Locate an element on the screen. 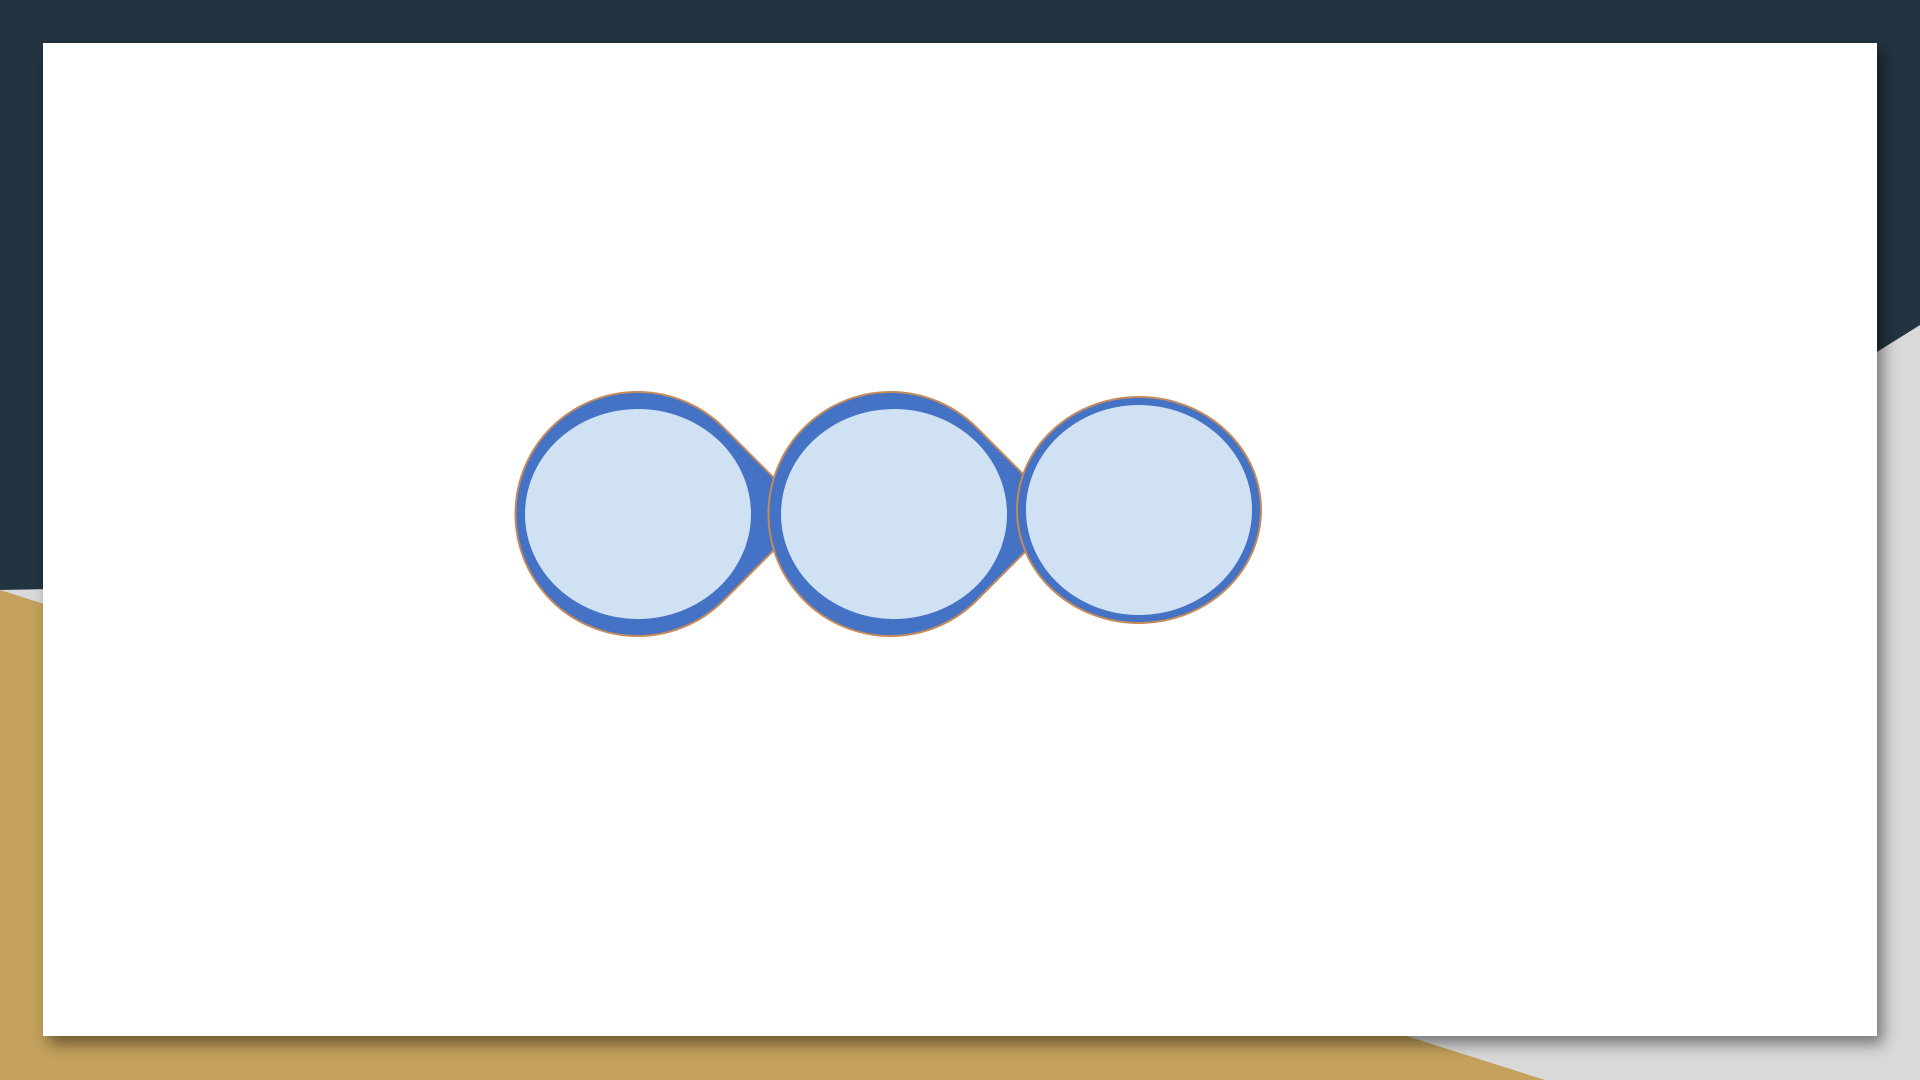  circular-end-circle-inner is located at coordinates (1139, 510).